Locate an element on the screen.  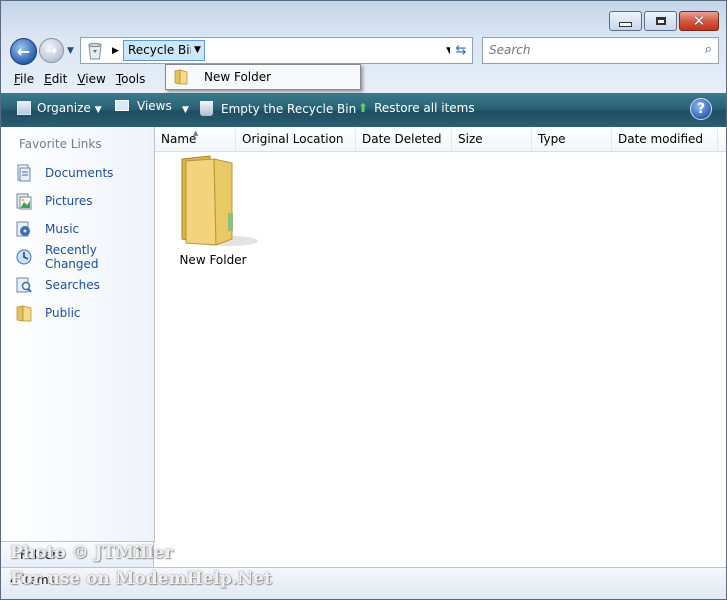
maximize-button is located at coordinates (660, 21).